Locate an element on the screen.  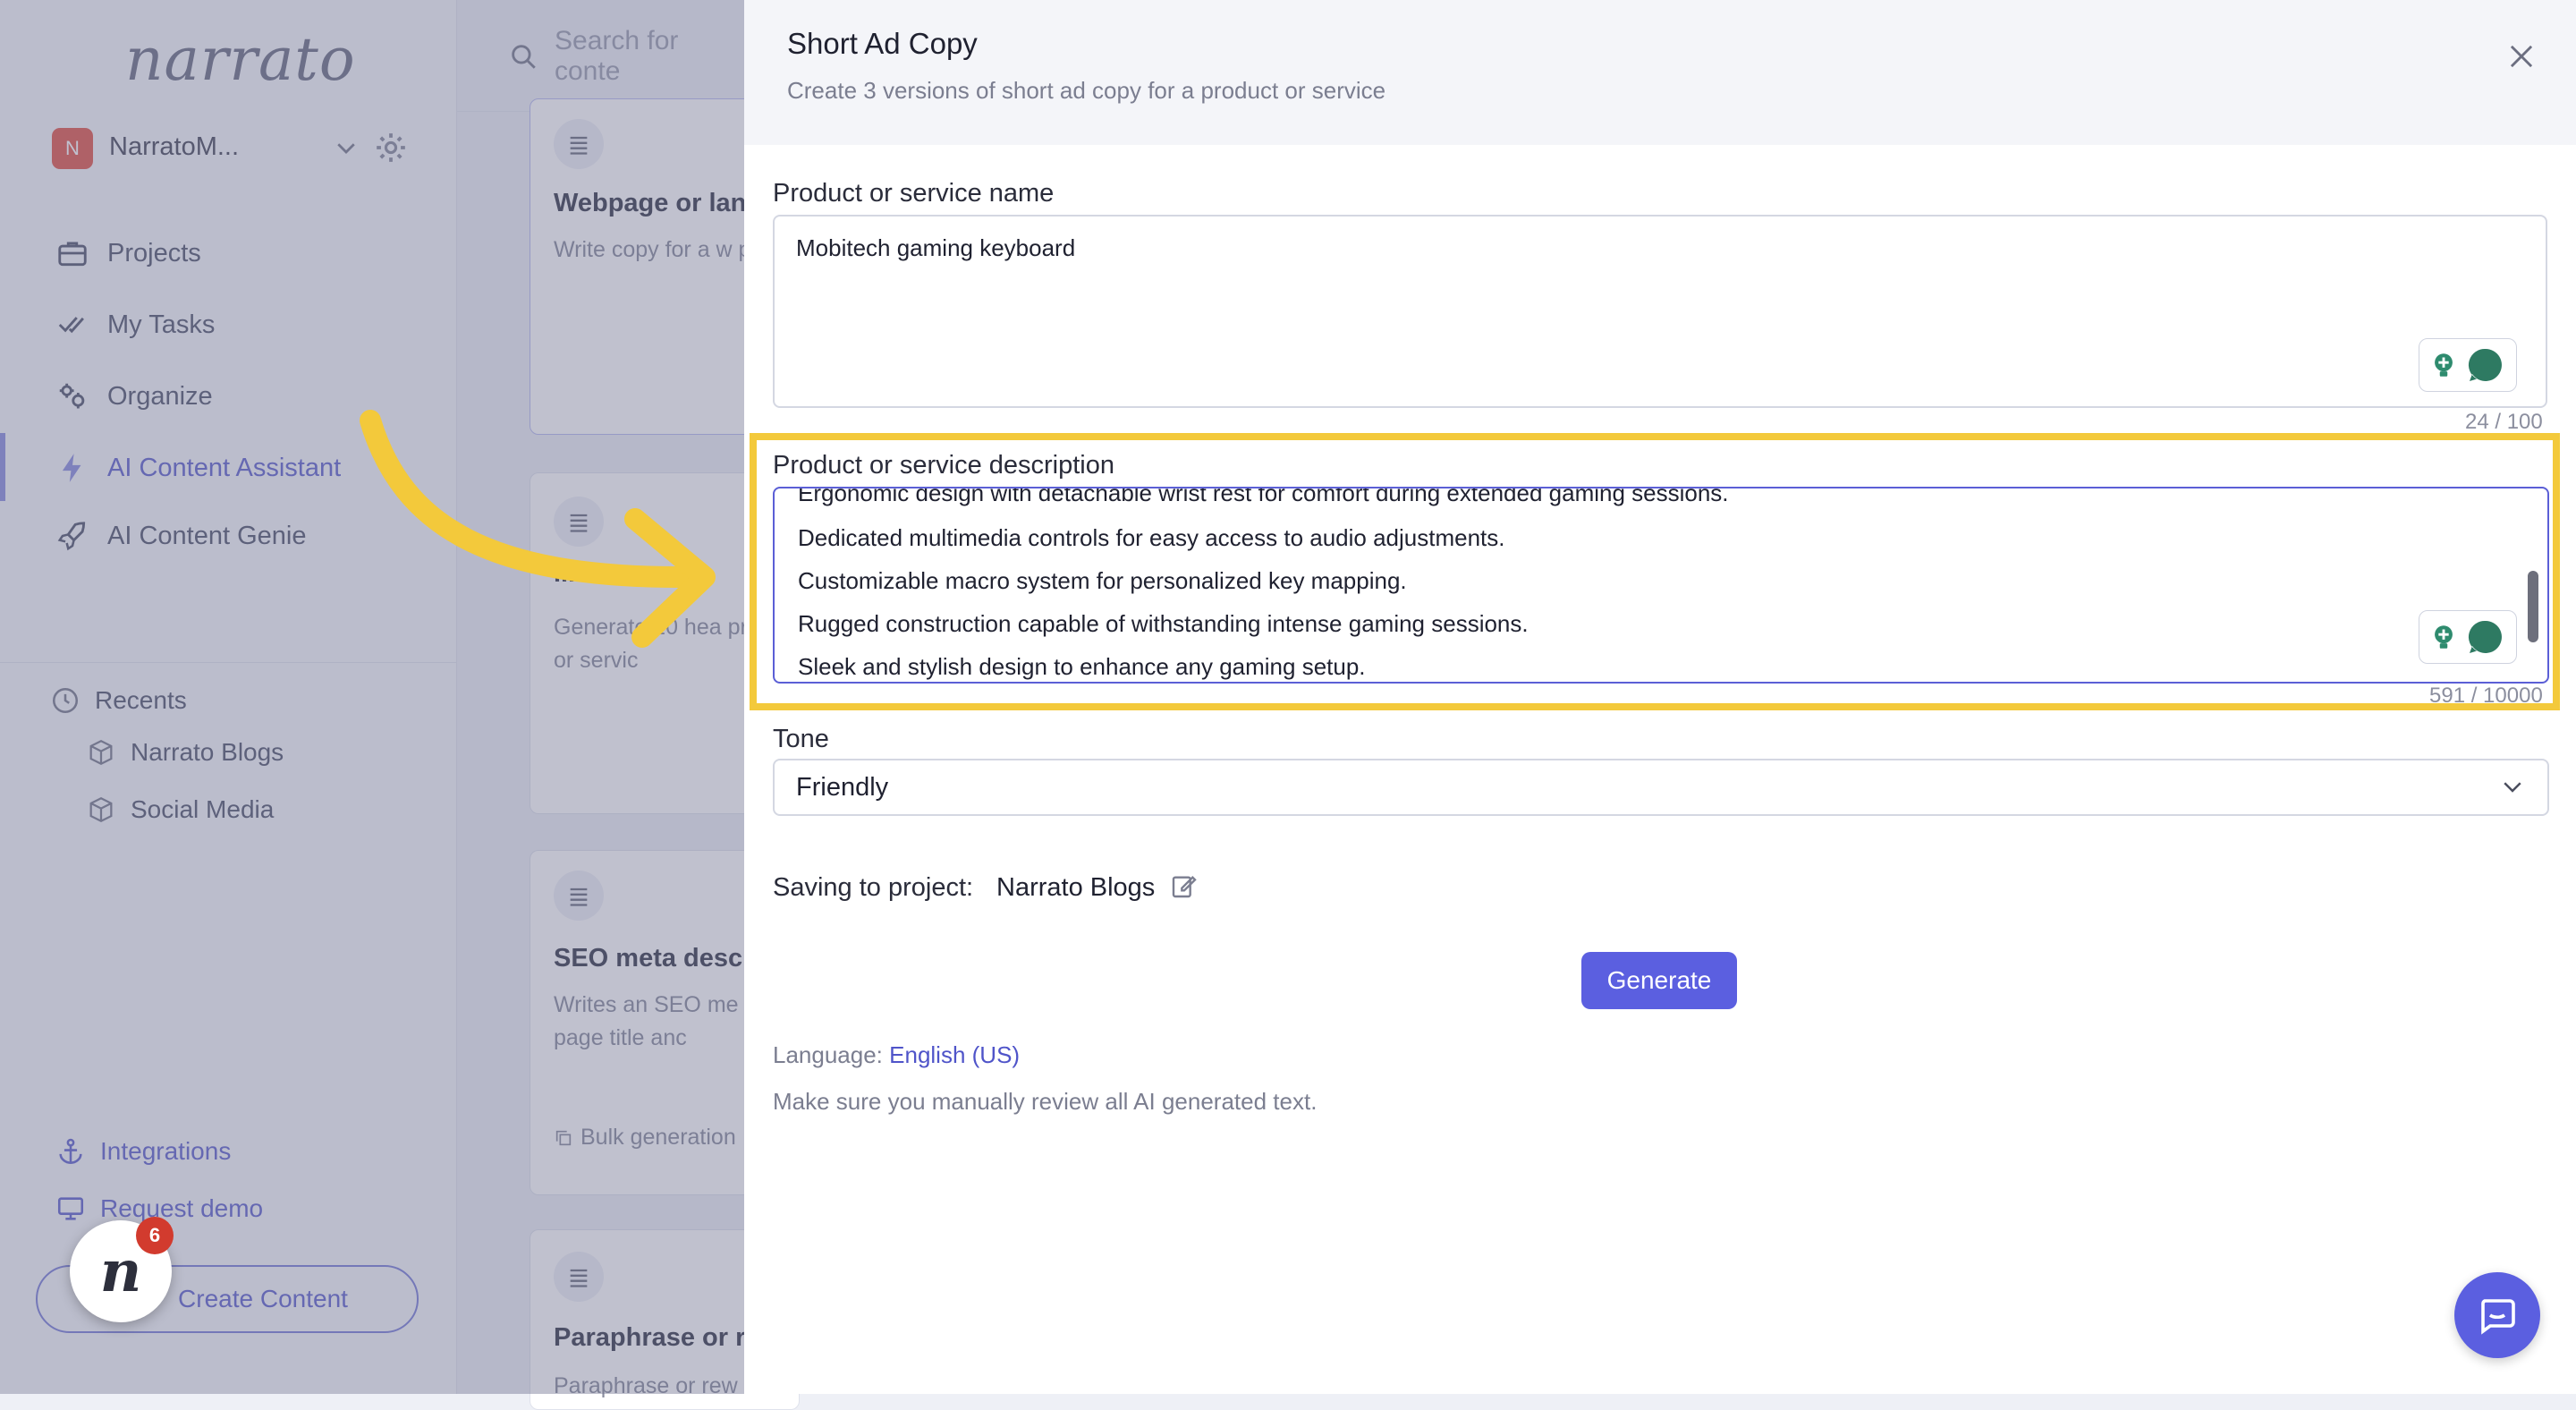
support-chat-button is located at coordinates (2497, 1315).